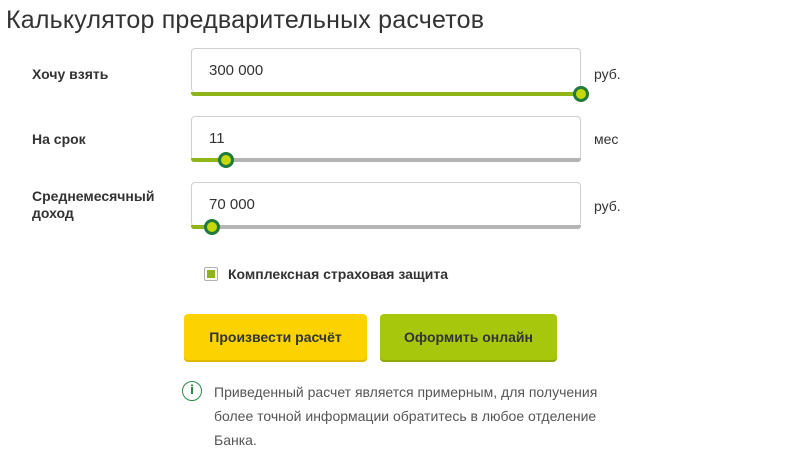 The height and width of the screenshot is (450, 800). What do you see at coordinates (338, 274) in the screenshot?
I see `insurance-label: Комплексная страховая защита` at bounding box center [338, 274].